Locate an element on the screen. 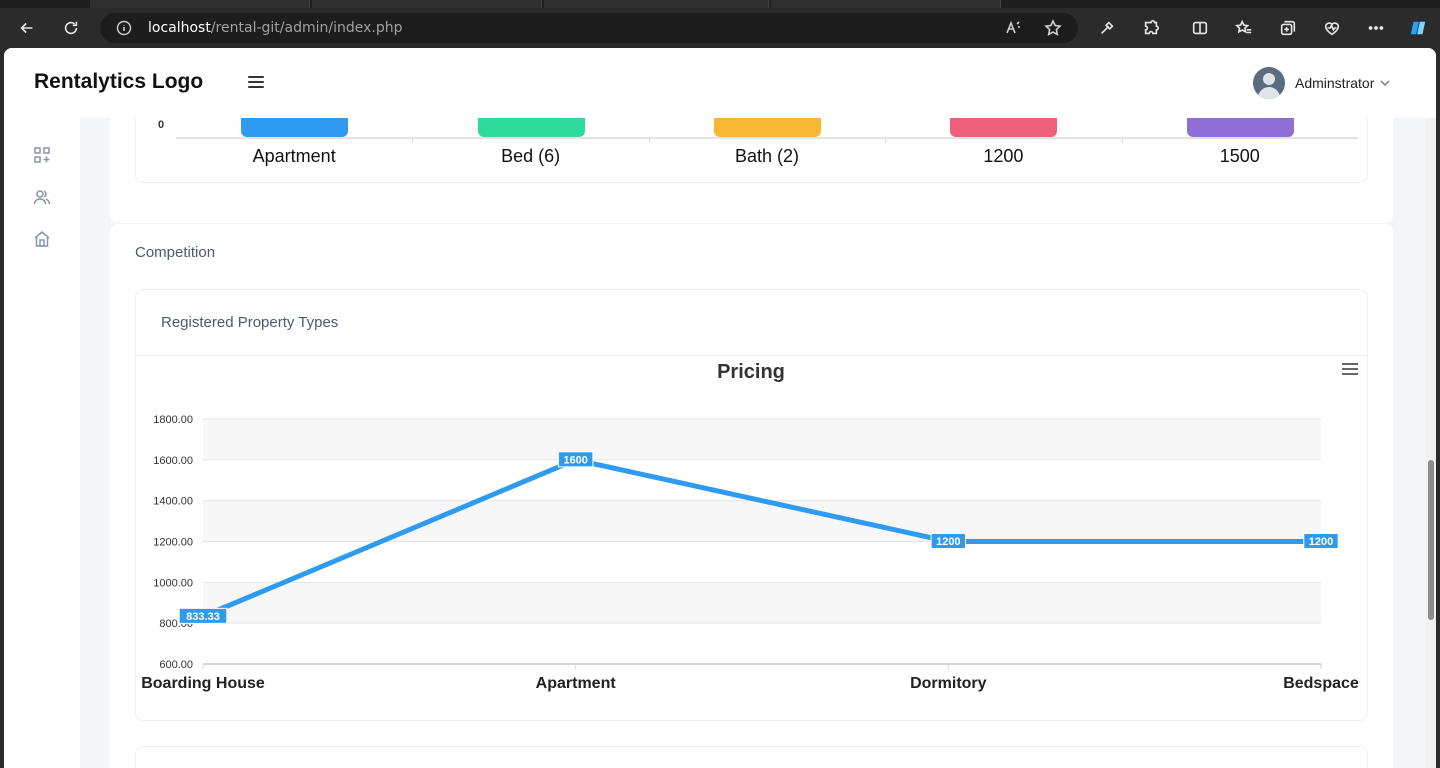 The image size is (1440, 768). chart-title: Pricing is located at coordinates (751, 372).